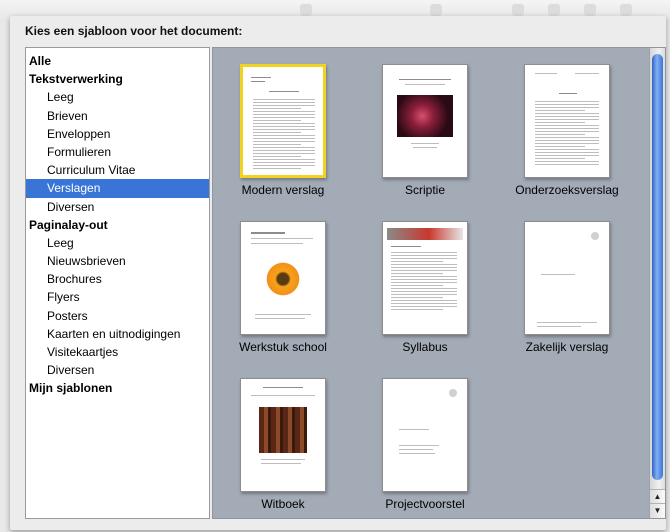 This screenshot has height=532, width=670. I want to click on template-name: Syllabus, so click(425, 347).